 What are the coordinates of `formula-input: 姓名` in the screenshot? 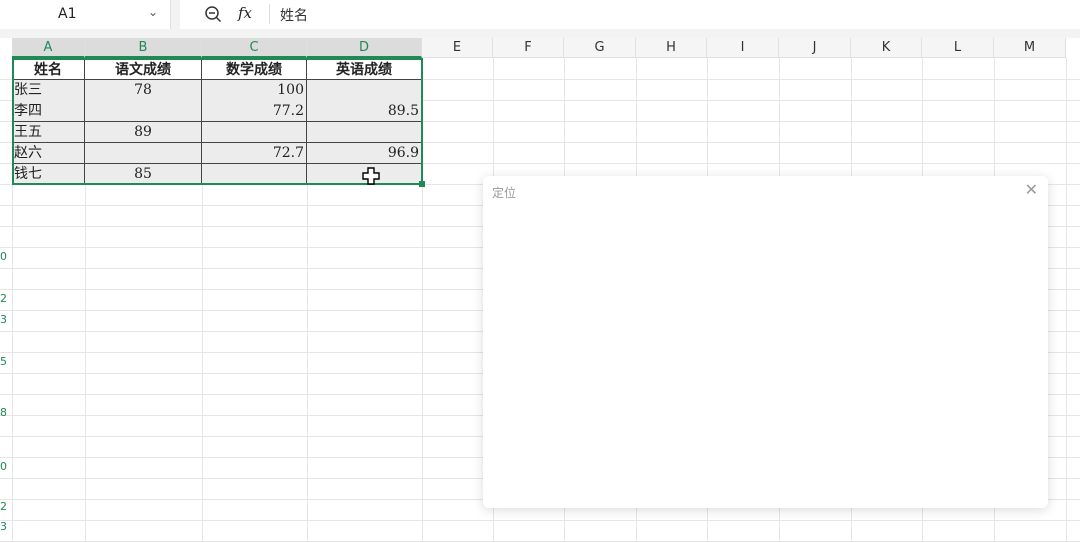 It's located at (294, 15).